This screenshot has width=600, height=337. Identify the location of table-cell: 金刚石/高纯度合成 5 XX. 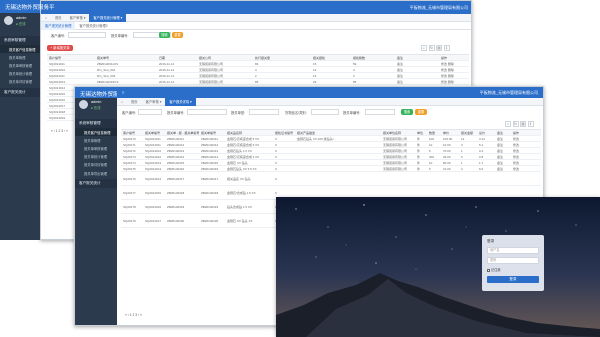
(243, 138).